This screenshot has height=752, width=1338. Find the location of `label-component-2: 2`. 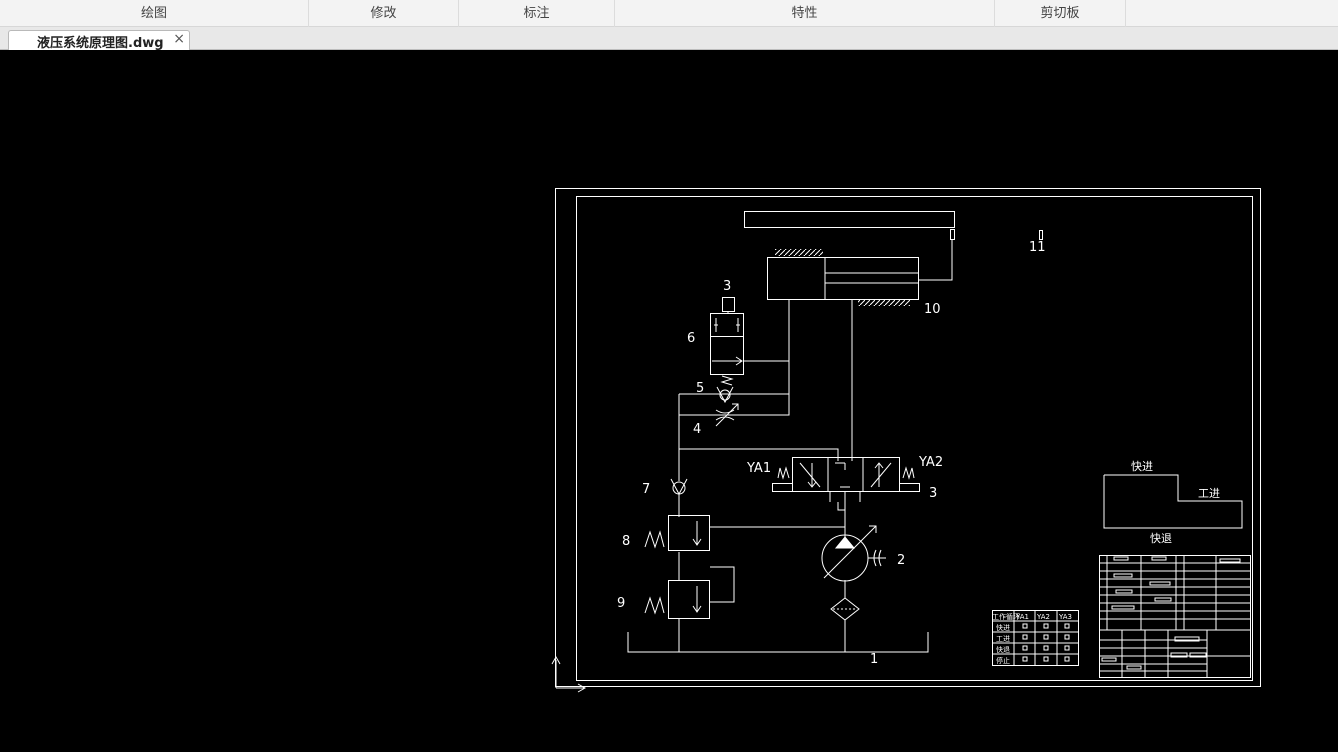

label-component-2: 2 is located at coordinates (901, 560).